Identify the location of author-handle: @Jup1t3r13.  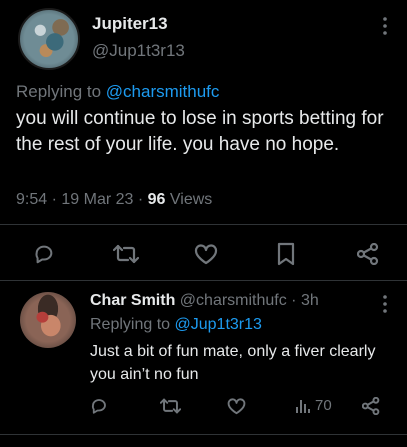
(138, 51).